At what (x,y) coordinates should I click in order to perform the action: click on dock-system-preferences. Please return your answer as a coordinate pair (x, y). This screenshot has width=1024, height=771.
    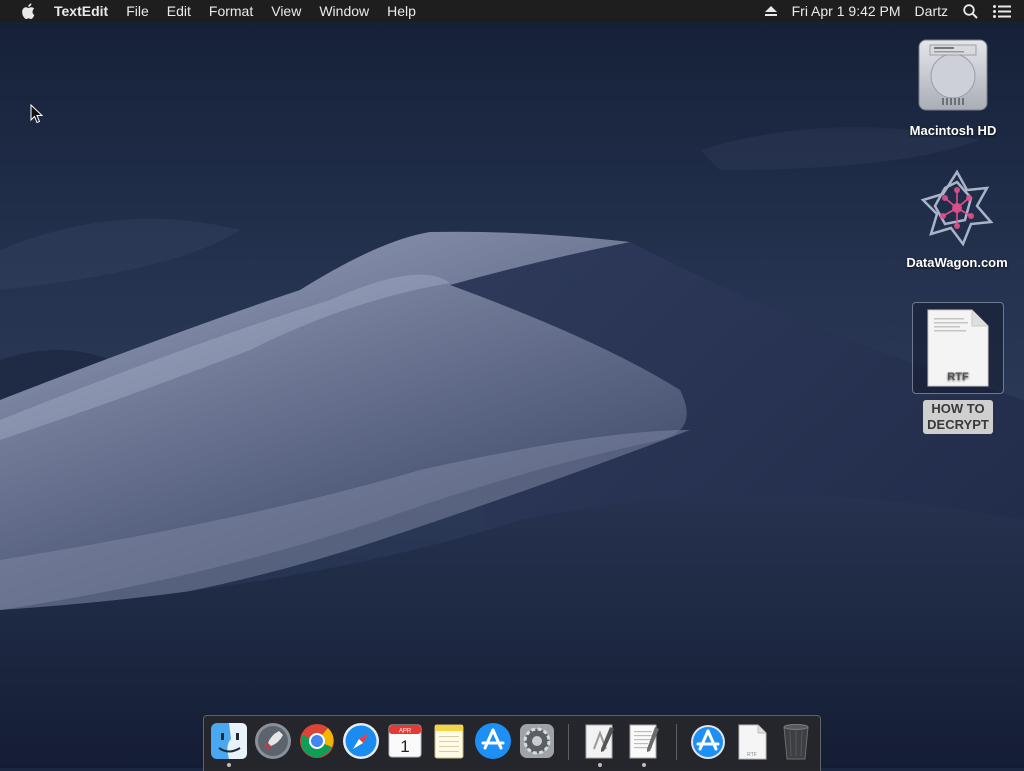
    Looking at the image, I should click on (537, 741).